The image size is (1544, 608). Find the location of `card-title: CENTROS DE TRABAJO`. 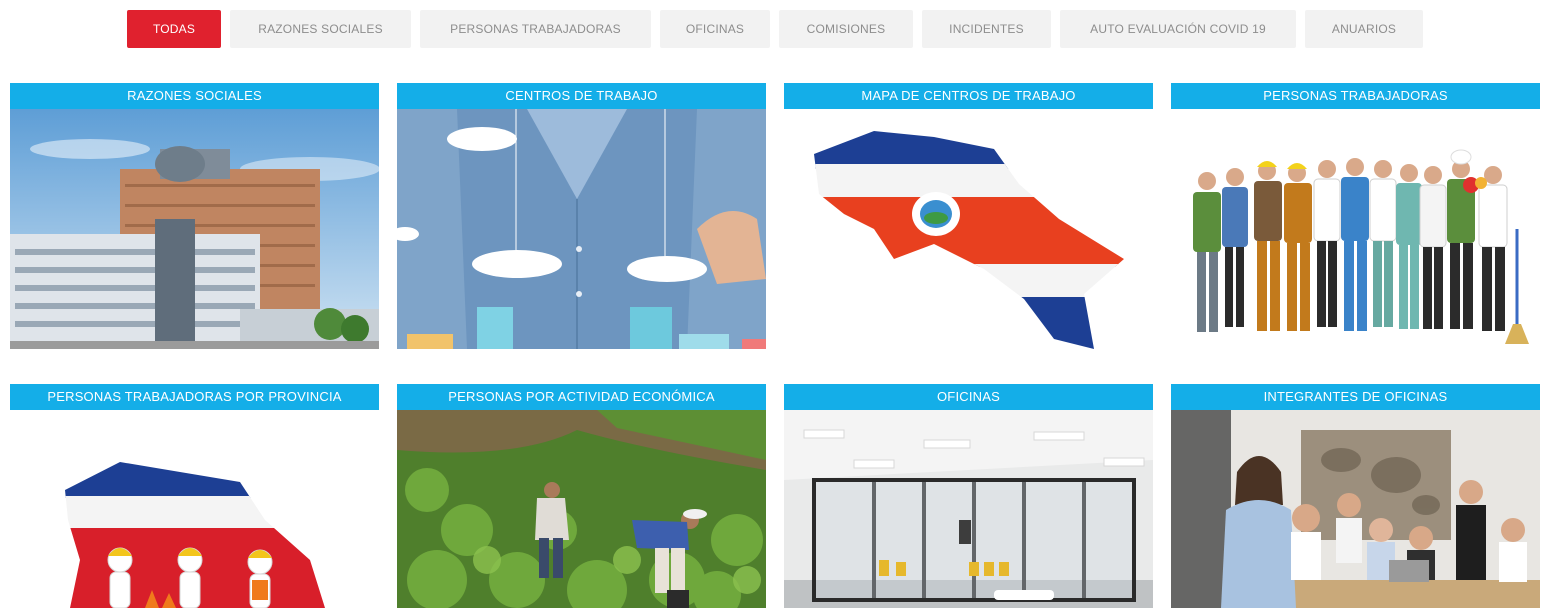

card-title: CENTROS DE TRABAJO is located at coordinates (581, 96).